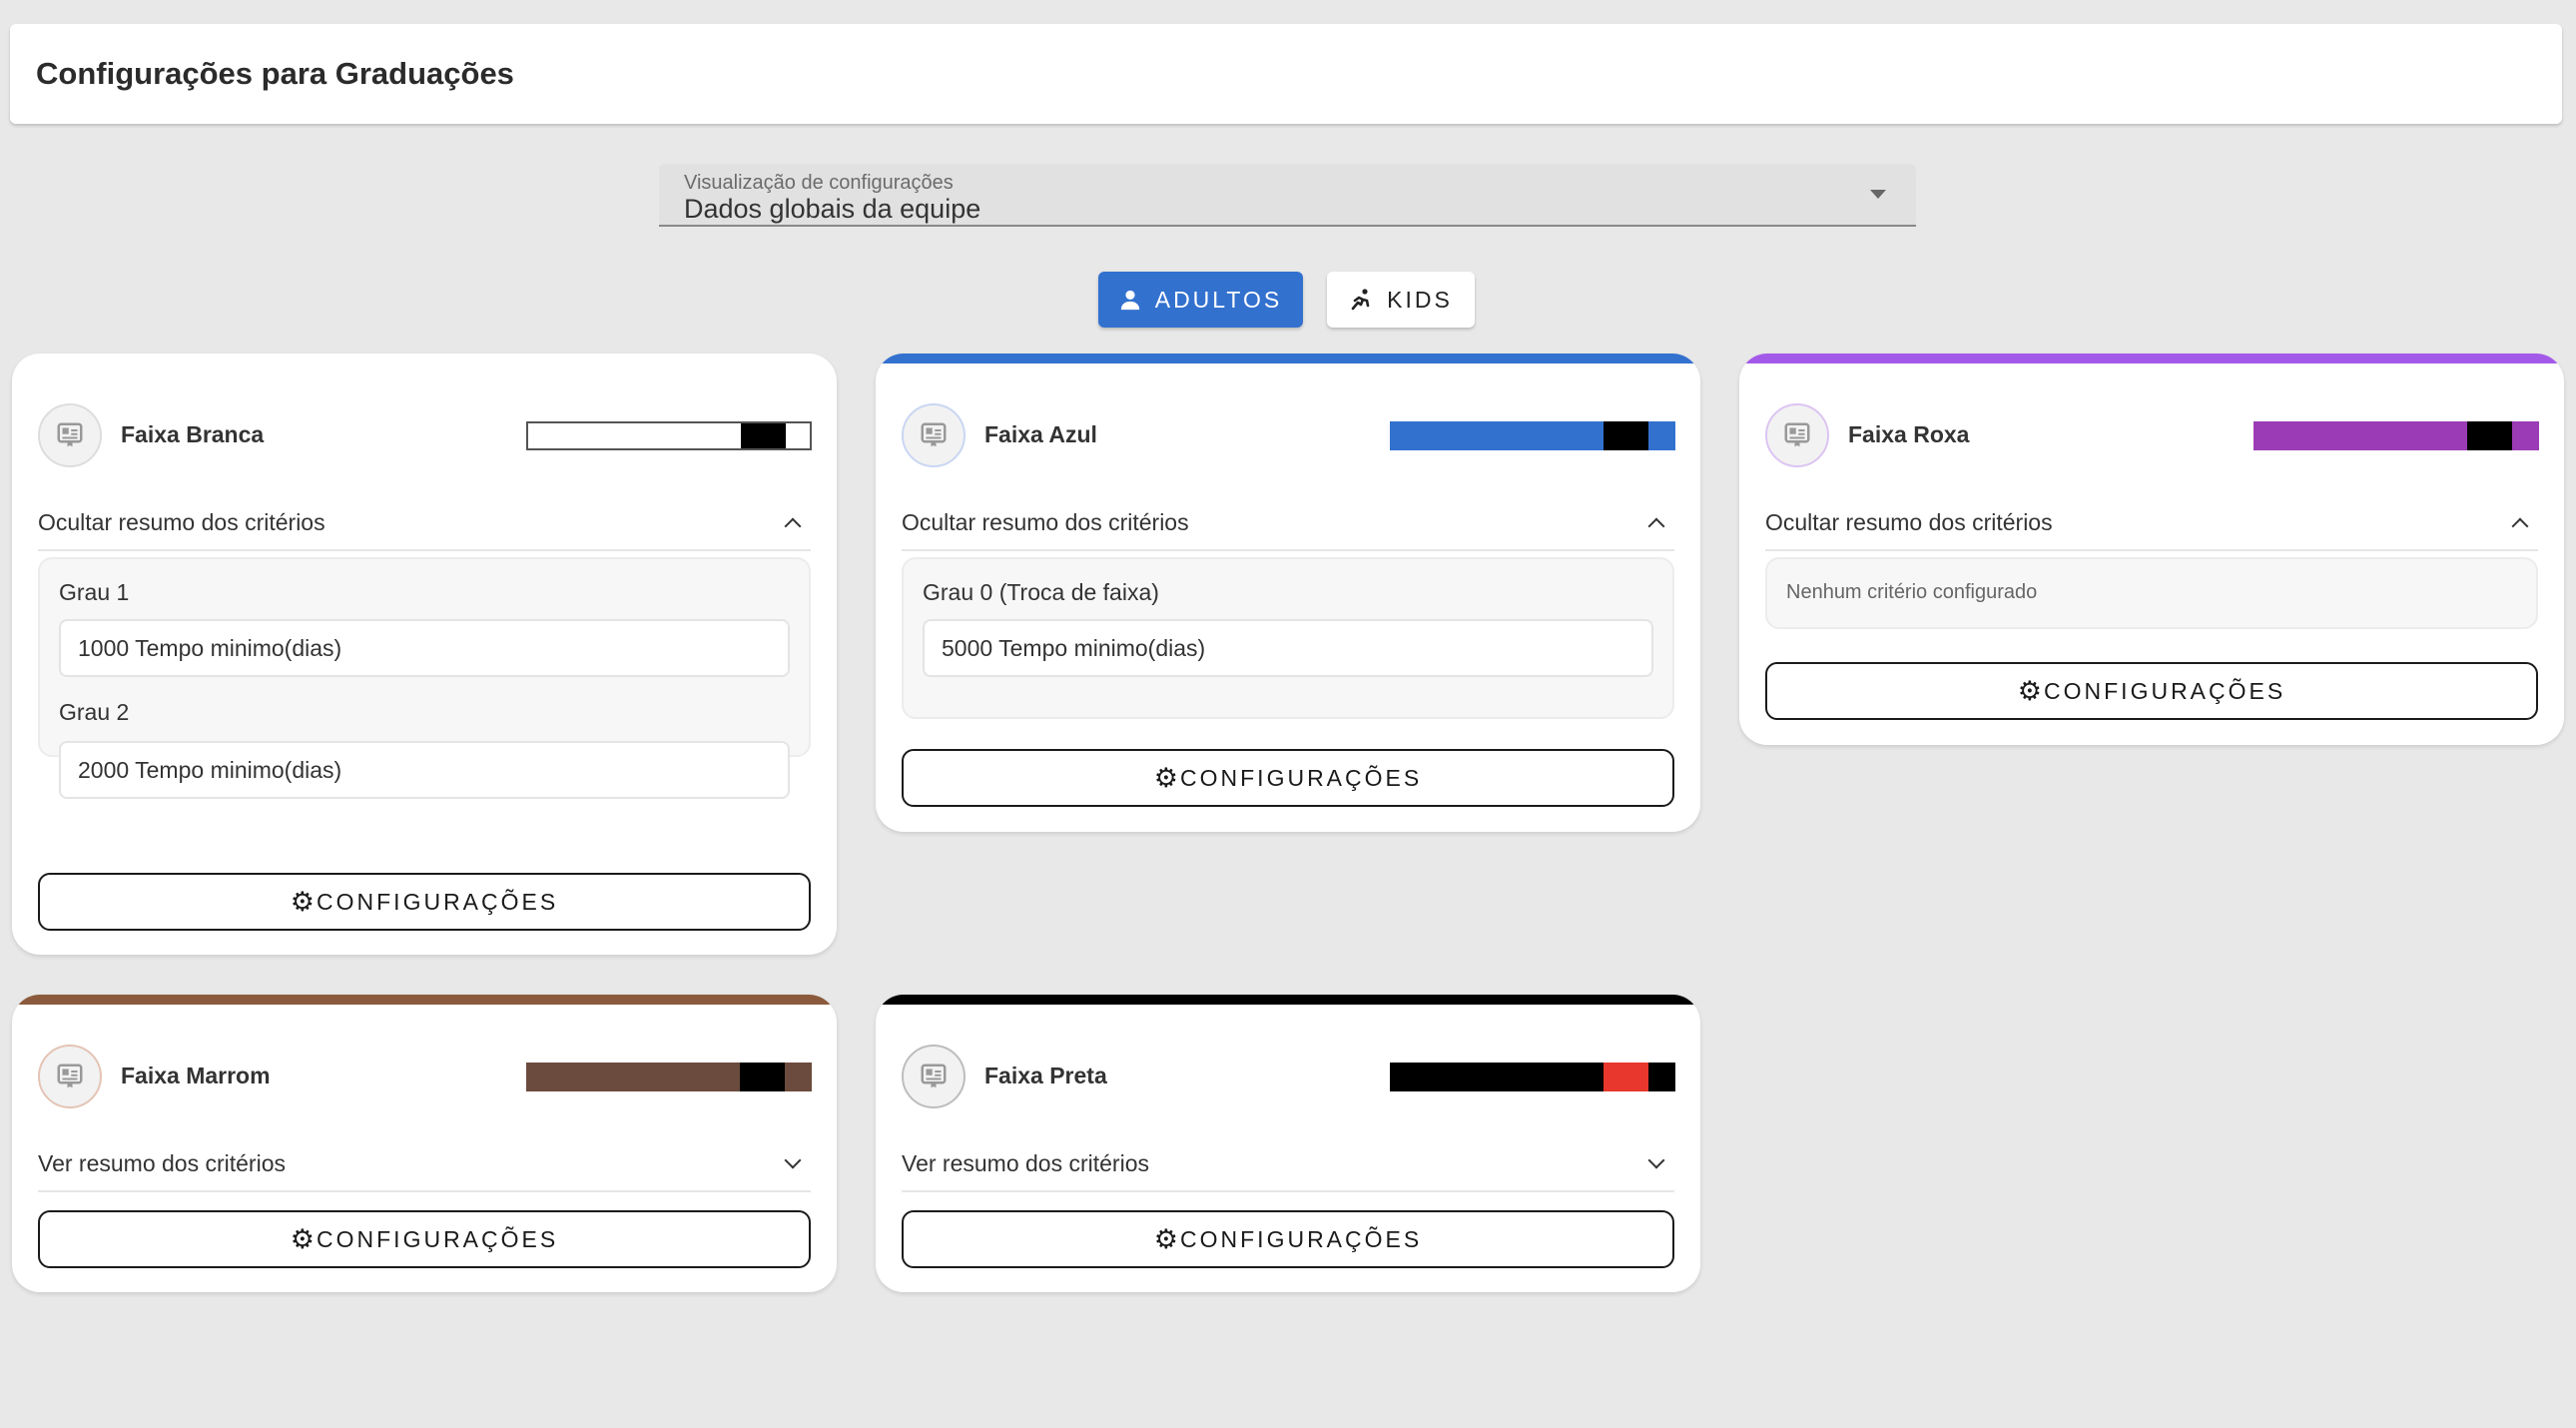 The height and width of the screenshot is (1428, 2576). I want to click on belt-name: Faixa Azul, so click(1040, 434).